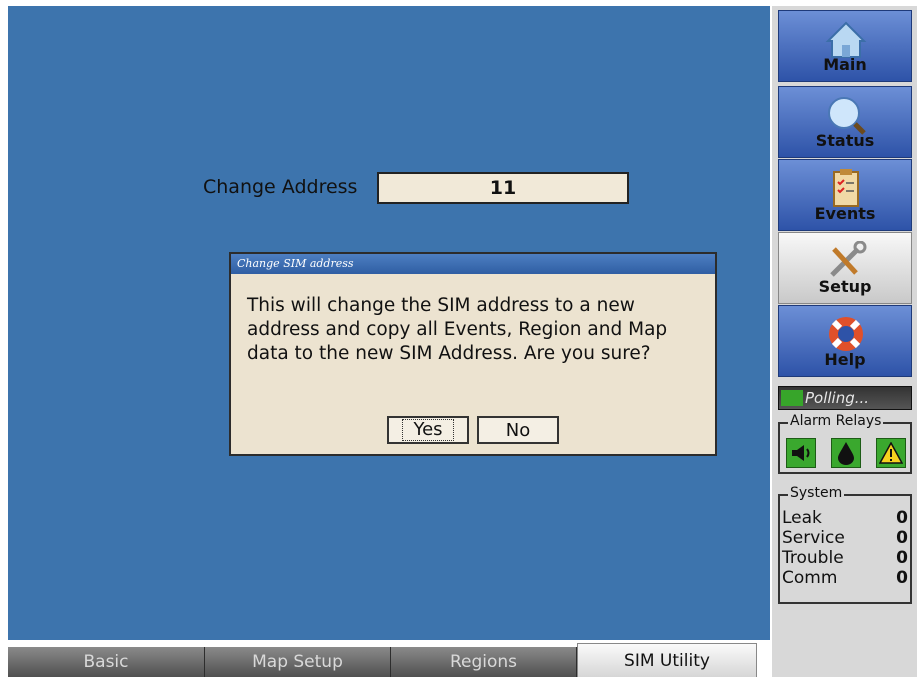  I want to click on tab-regions: Regions, so click(484, 662).